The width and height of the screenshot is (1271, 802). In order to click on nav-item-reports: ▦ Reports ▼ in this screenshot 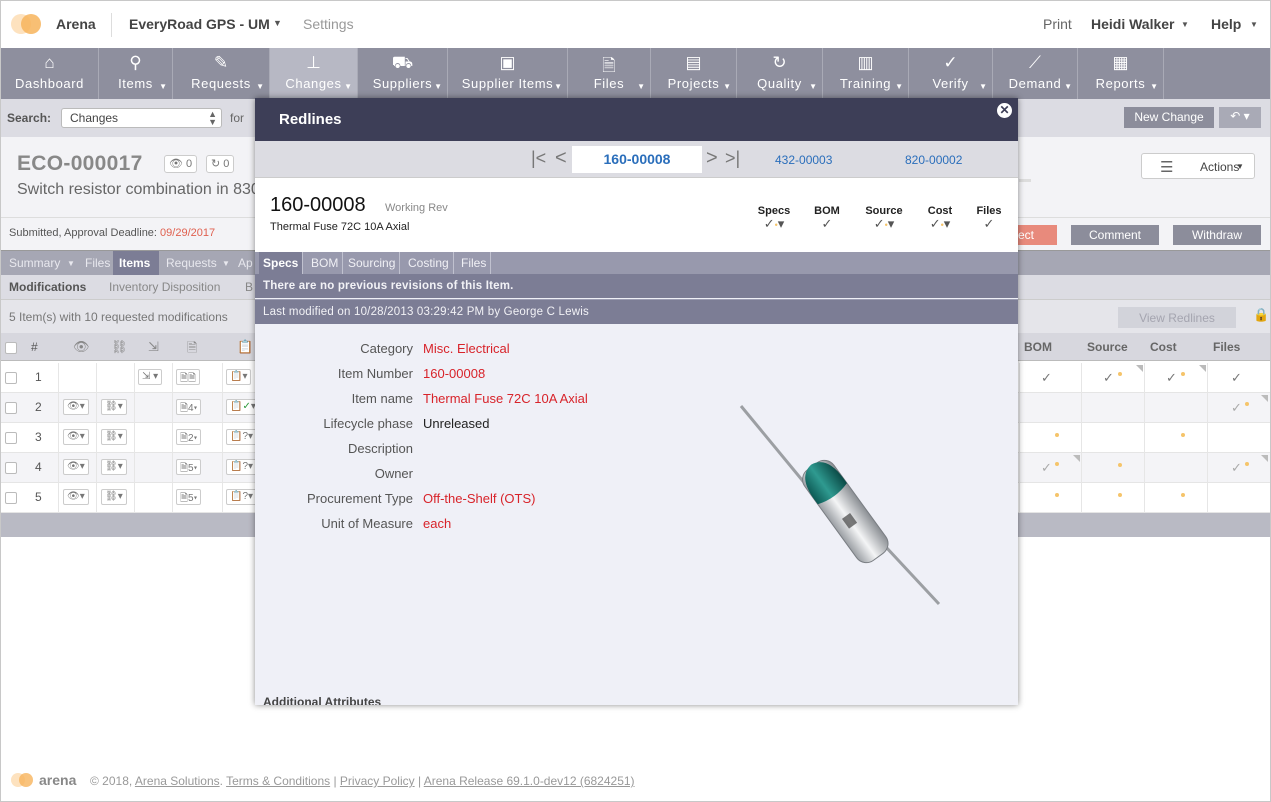, I will do `click(1121, 73)`.